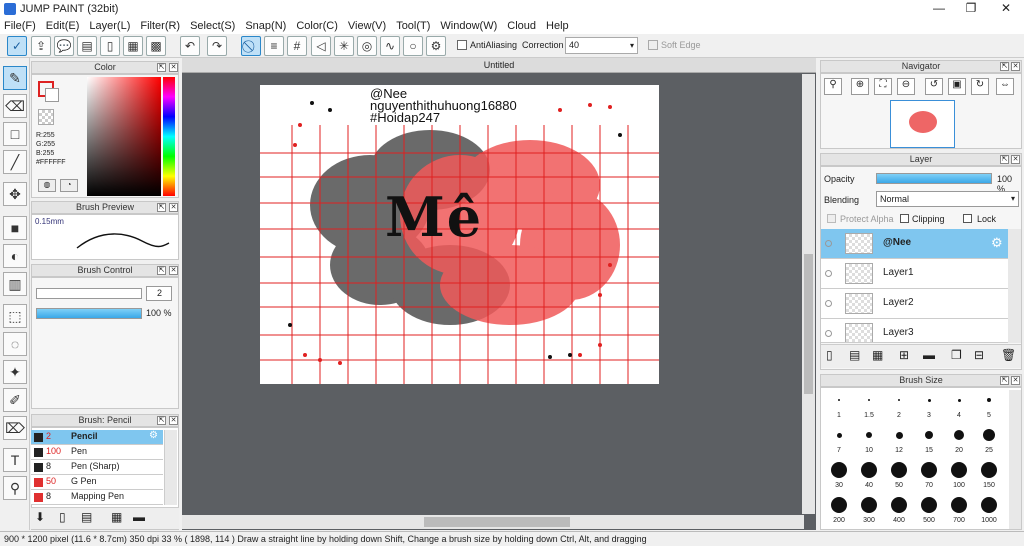 This screenshot has width=1024, height=546. What do you see at coordinates (212, 26) in the screenshot?
I see `menu-select: Select(S)` at bounding box center [212, 26].